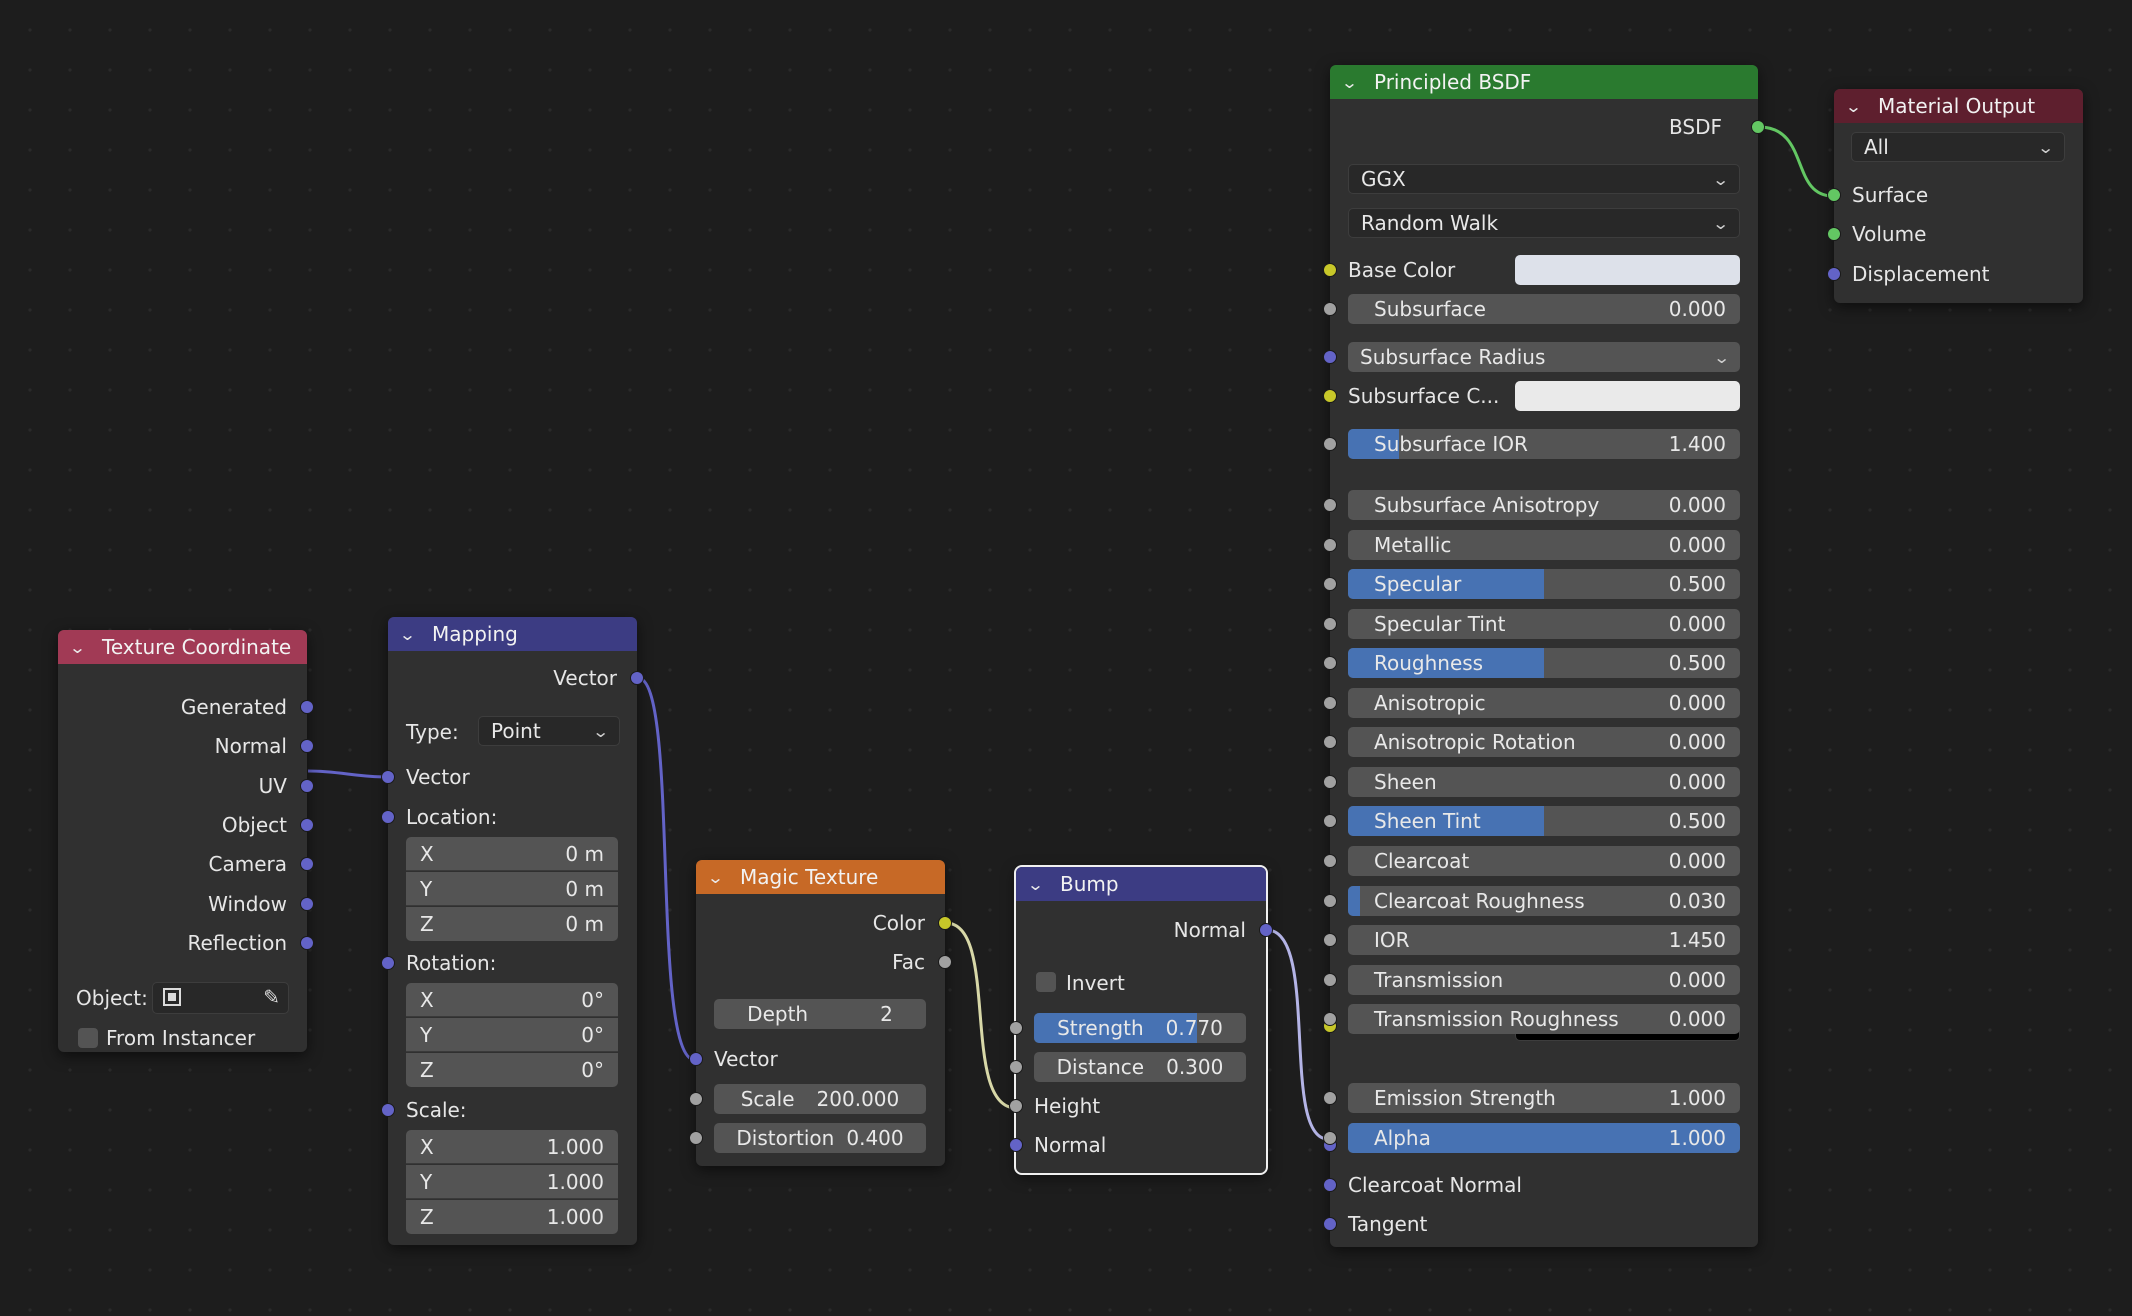 This screenshot has width=2132, height=1316. I want to click on socket-window, so click(307, 904).